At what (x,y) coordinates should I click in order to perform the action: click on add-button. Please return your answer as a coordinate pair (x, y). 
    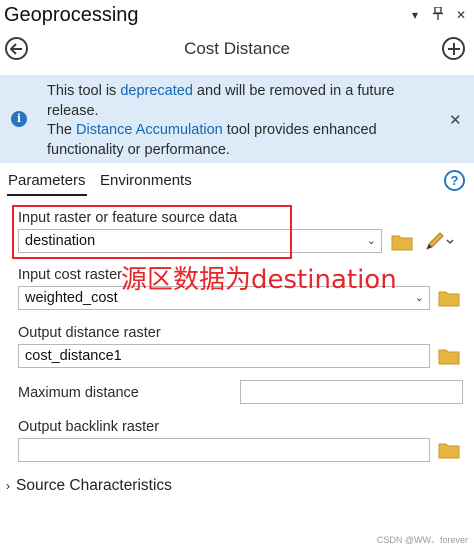
    Looking at the image, I should click on (453, 48).